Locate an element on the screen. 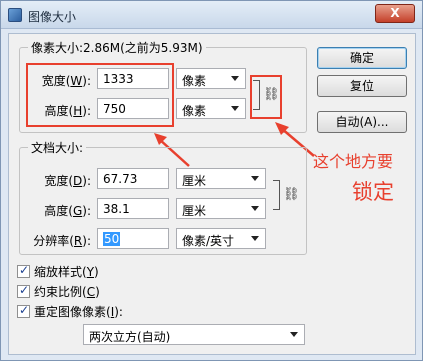 The image size is (423, 361). doc-link-bracket is located at coordinates (276, 195).